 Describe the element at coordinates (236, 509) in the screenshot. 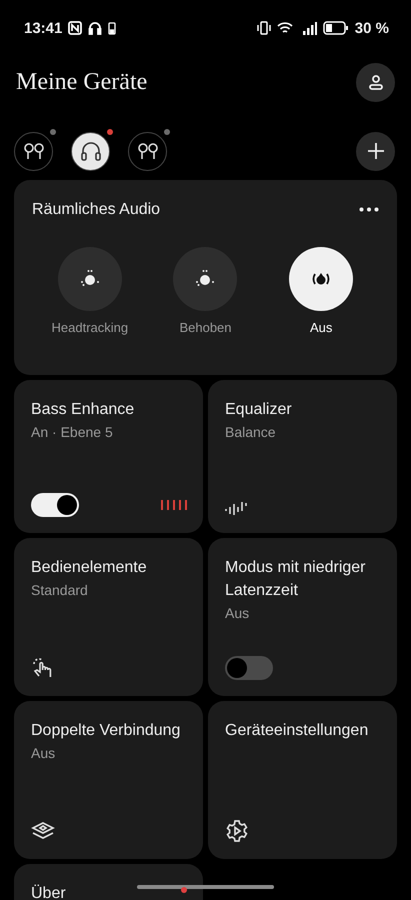

I see `equalizer-icon` at that location.